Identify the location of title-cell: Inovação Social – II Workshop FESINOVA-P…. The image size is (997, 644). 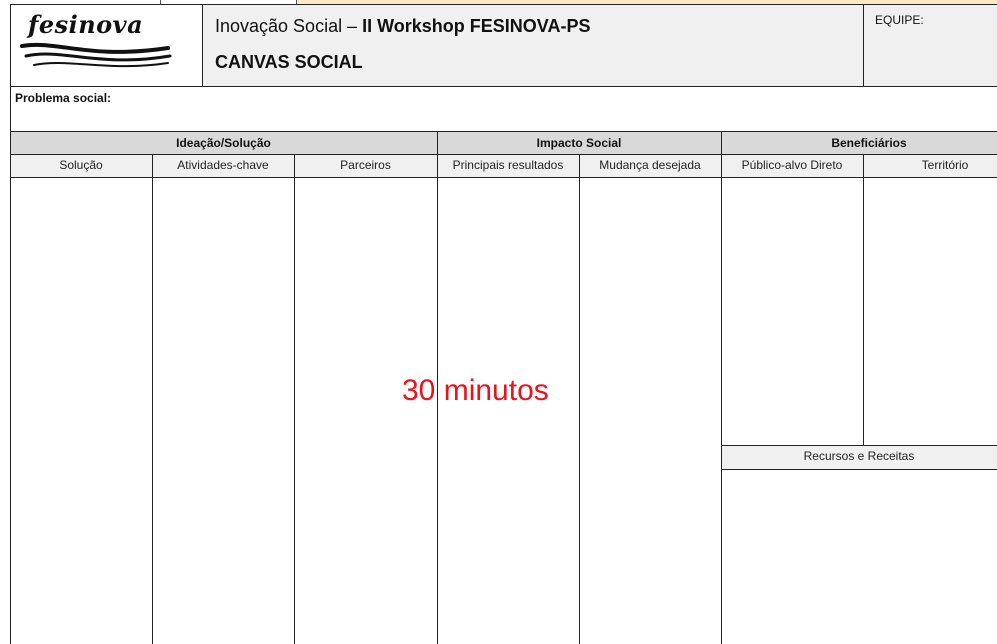
(533, 45).